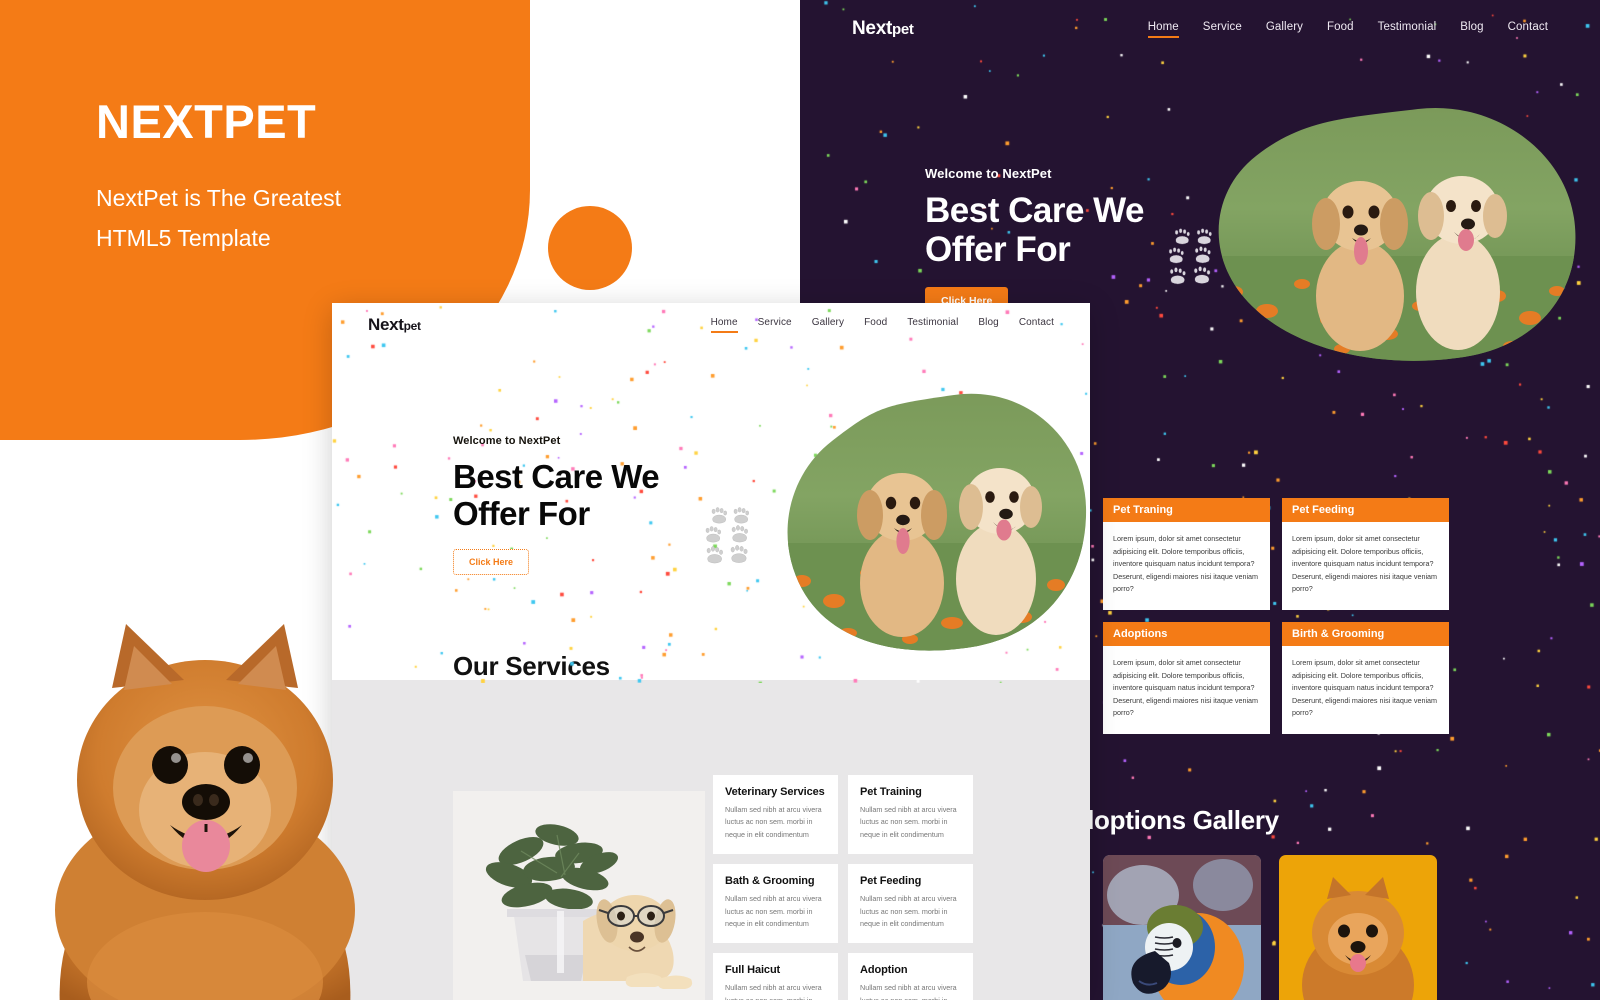 The width and height of the screenshot is (1600, 1000). I want to click on service-card-title: Full Haicut, so click(753, 970).